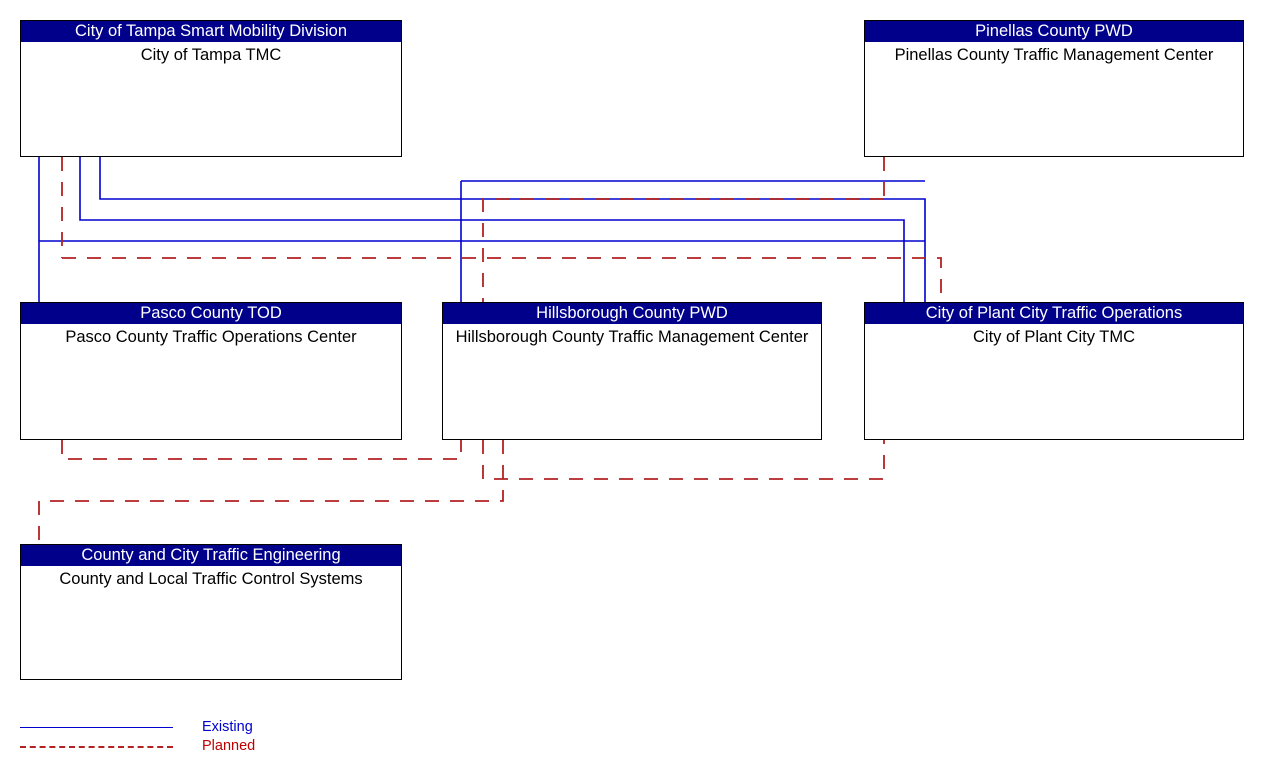 The height and width of the screenshot is (781, 1261). I want to click on existing-flows-group, so click(482, 229).